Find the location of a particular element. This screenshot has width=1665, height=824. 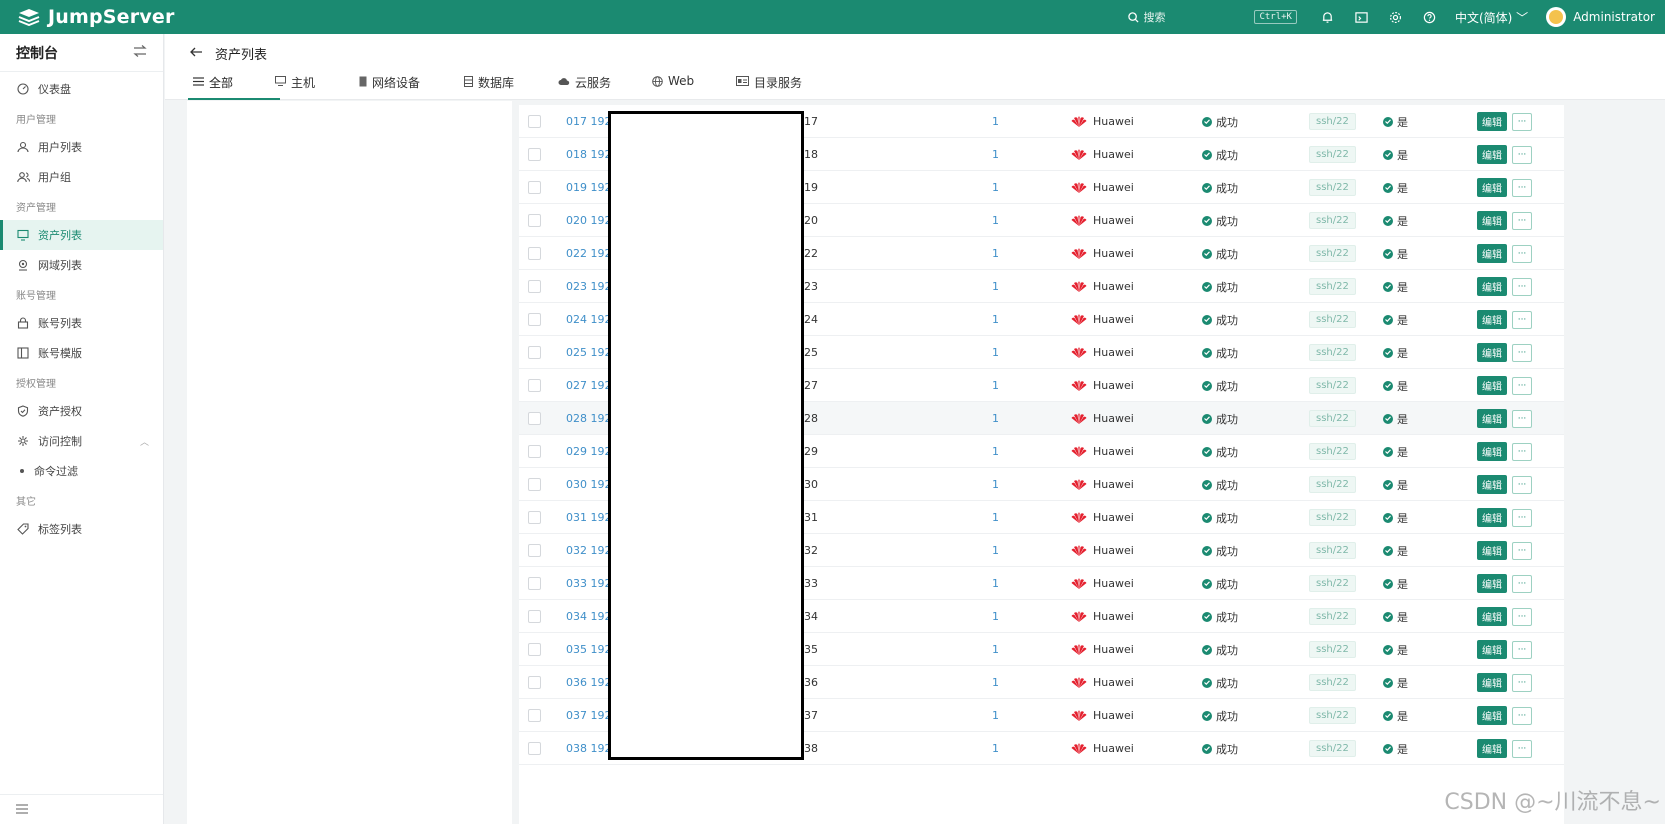

sidebar-item-access-control: 访问控制 ︿ is located at coordinates (81, 441).